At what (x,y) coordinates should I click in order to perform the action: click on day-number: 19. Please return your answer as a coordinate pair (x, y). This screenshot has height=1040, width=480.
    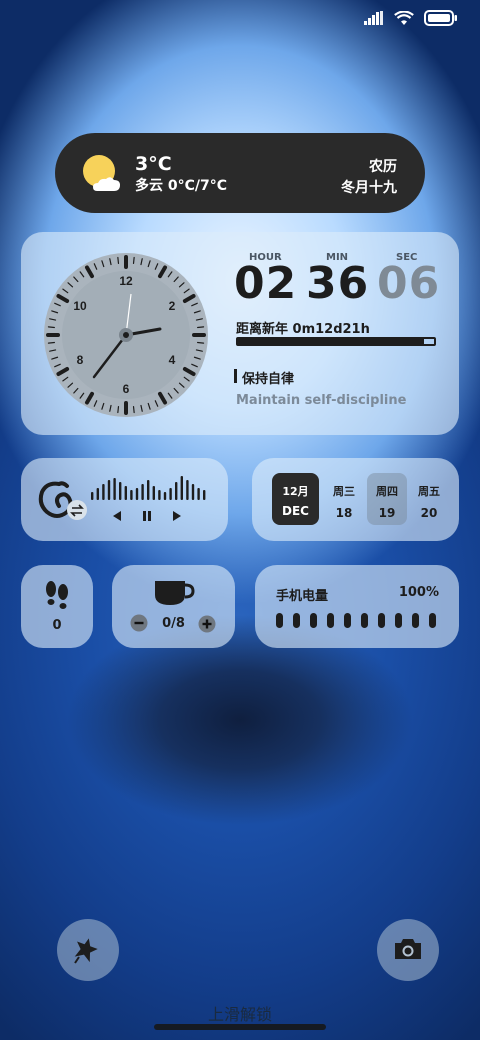
    Looking at the image, I should click on (387, 513).